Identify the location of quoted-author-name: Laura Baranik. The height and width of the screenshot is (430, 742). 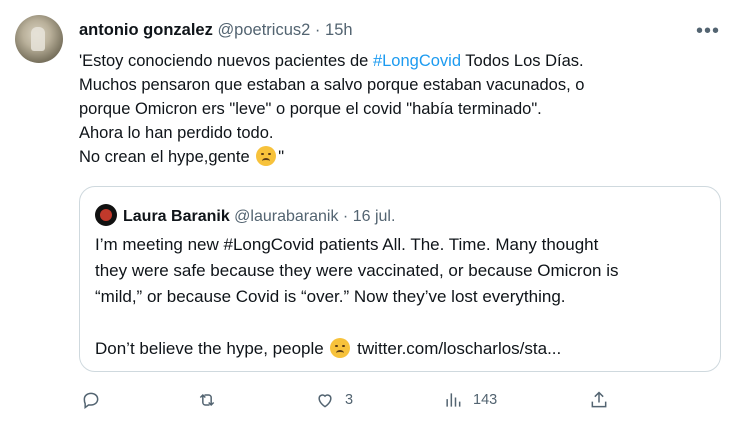
(176, 216).